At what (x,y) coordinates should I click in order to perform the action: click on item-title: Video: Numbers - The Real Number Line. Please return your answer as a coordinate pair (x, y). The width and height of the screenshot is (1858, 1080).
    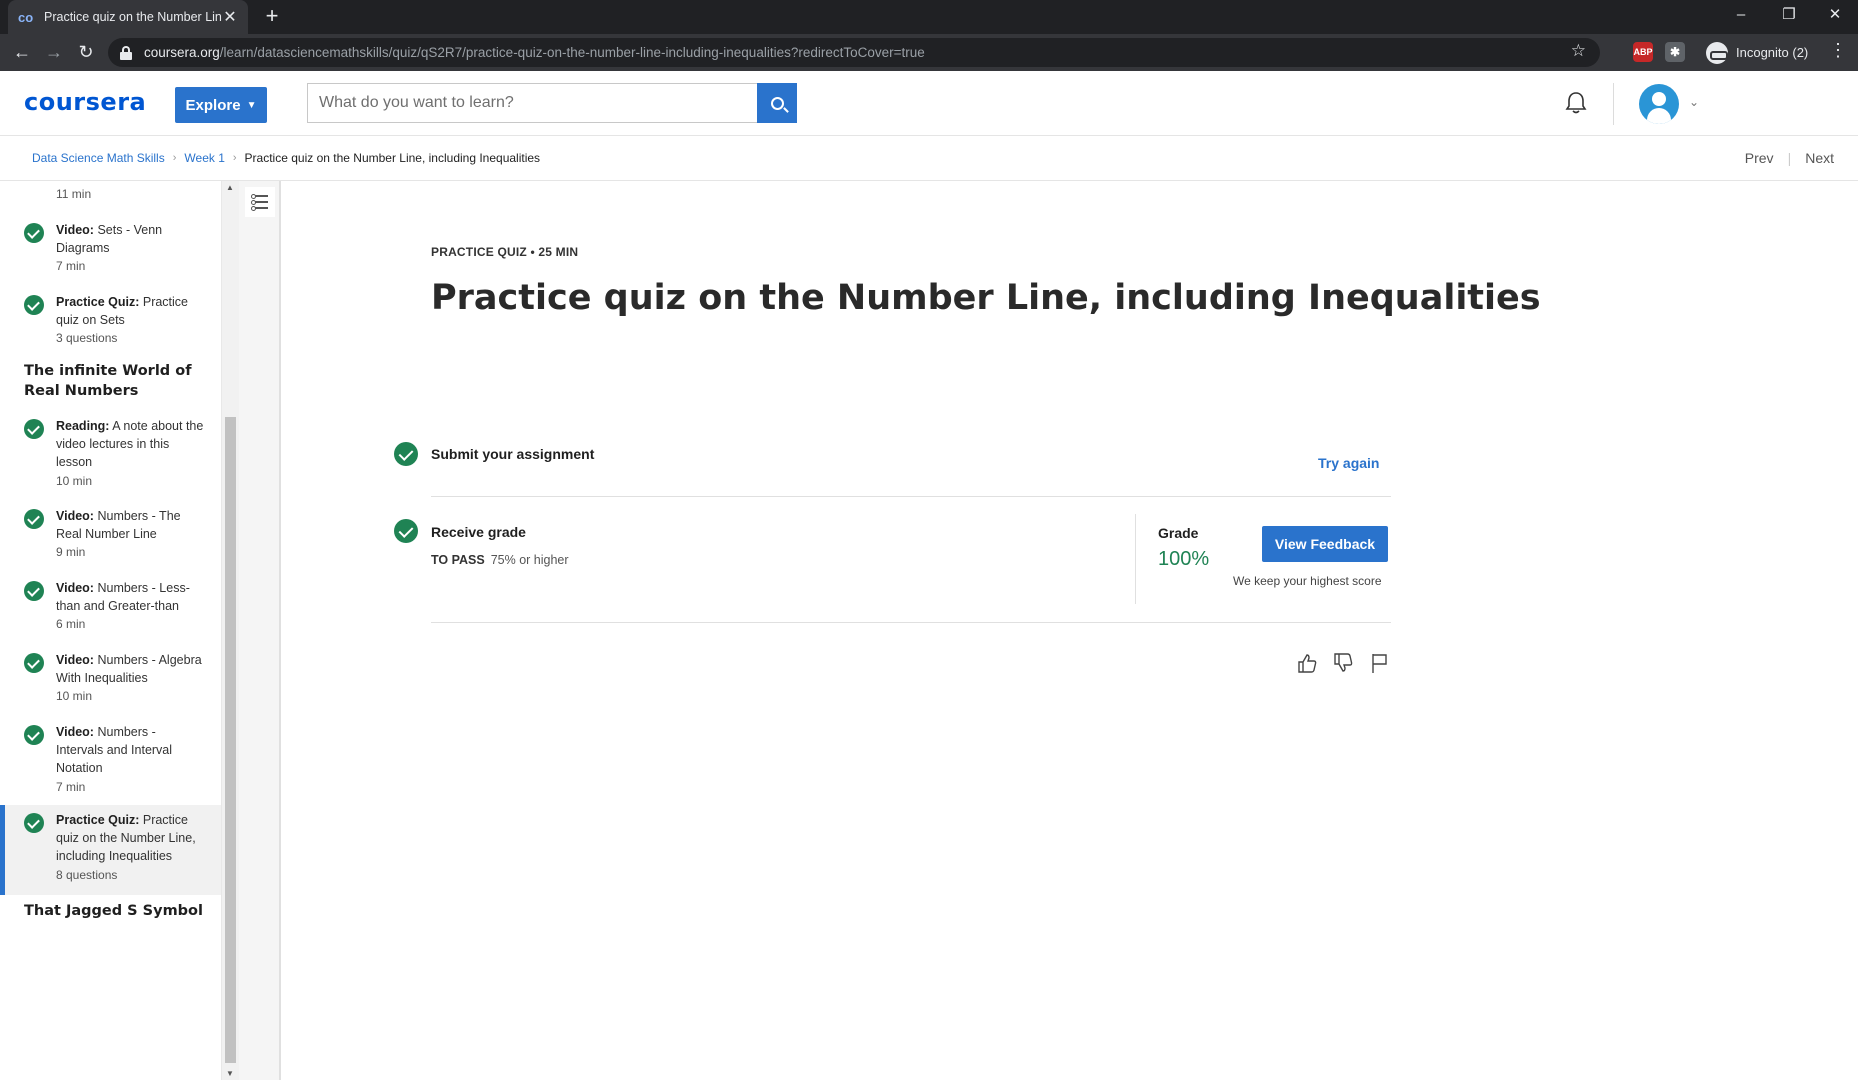
    Looking at the image, I should click on (118, 525).